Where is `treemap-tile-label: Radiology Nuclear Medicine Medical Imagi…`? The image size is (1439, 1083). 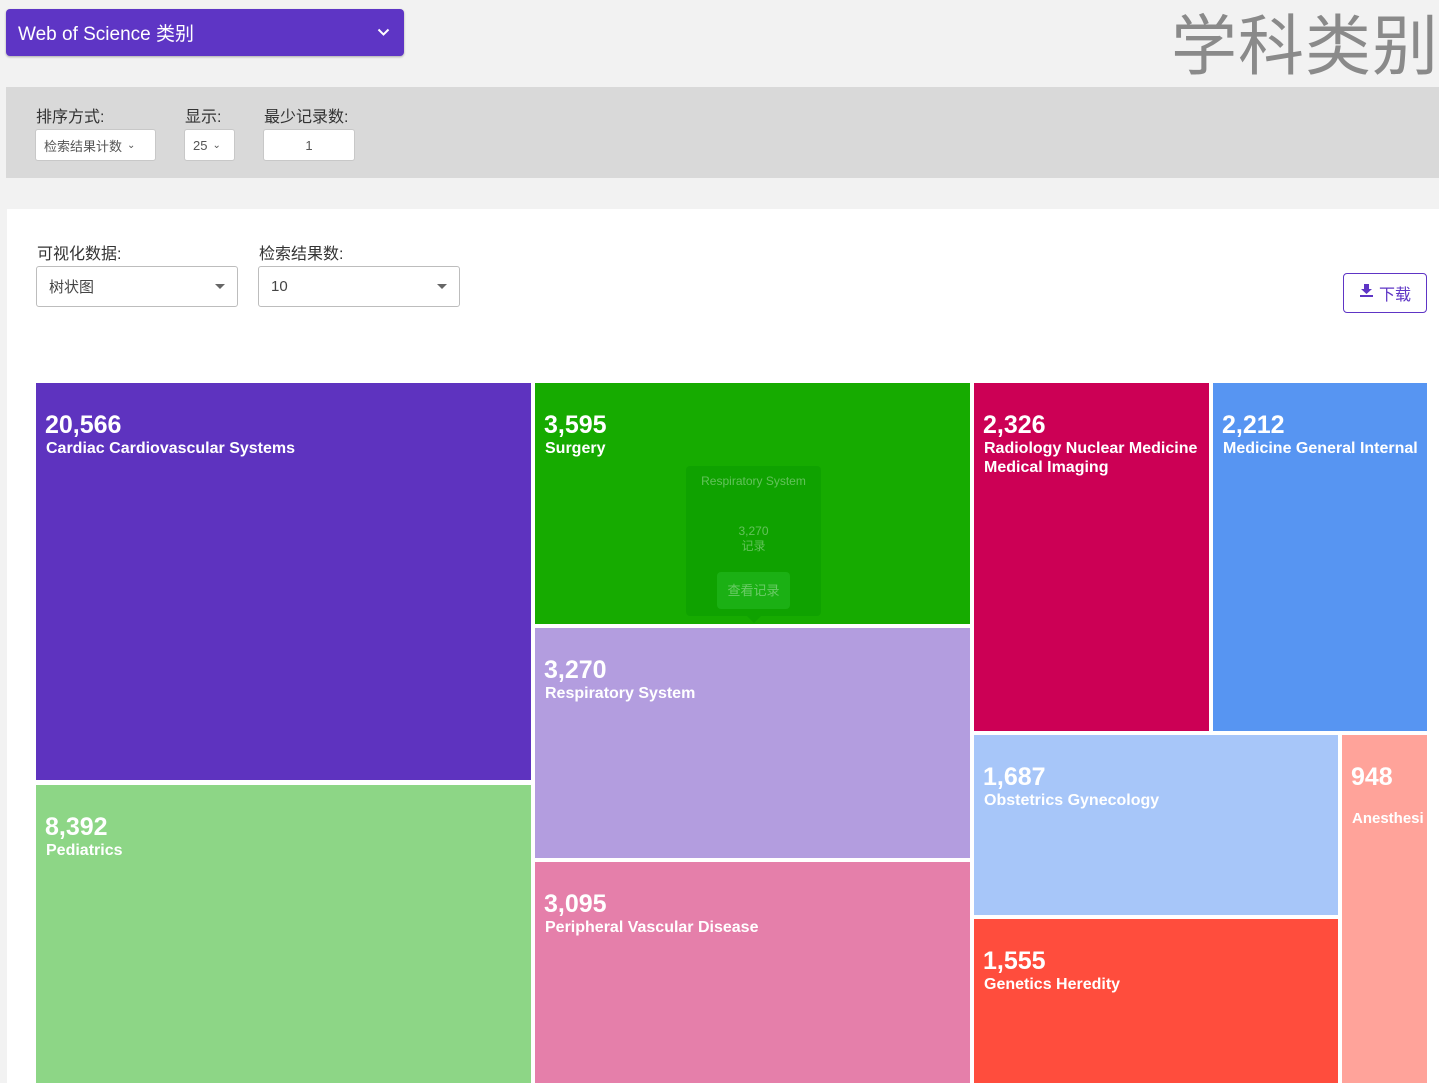 treemap-tile-label: Radiology Nuclear Medicine Medical Imagi… is located at coordinates (1091, 458).